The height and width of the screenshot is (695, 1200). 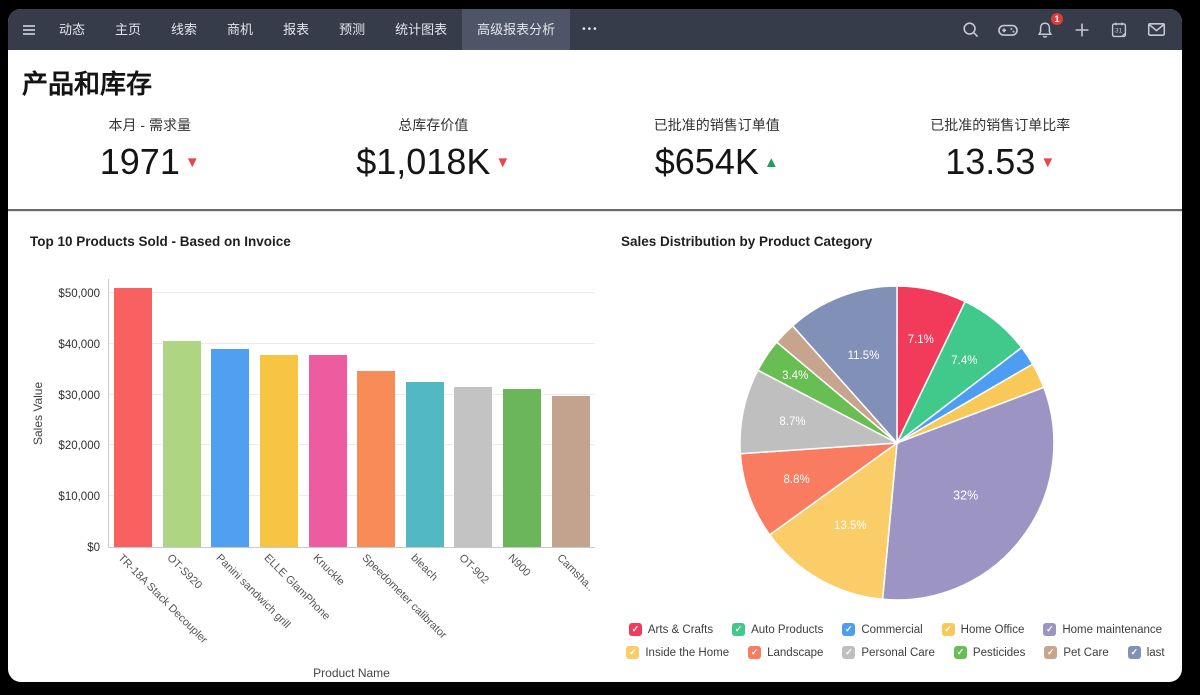 I want to click on y-axis-title: Sales Value, so click(x=38, y=413).